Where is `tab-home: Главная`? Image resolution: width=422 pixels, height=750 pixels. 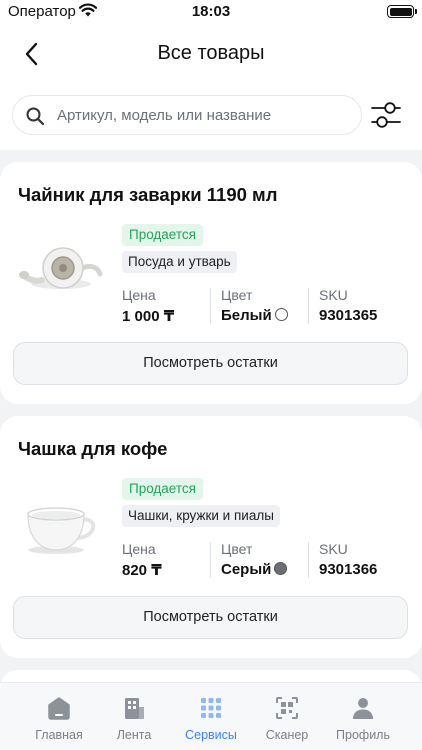
tab-home: Главная is located at coordinates (59, 716).